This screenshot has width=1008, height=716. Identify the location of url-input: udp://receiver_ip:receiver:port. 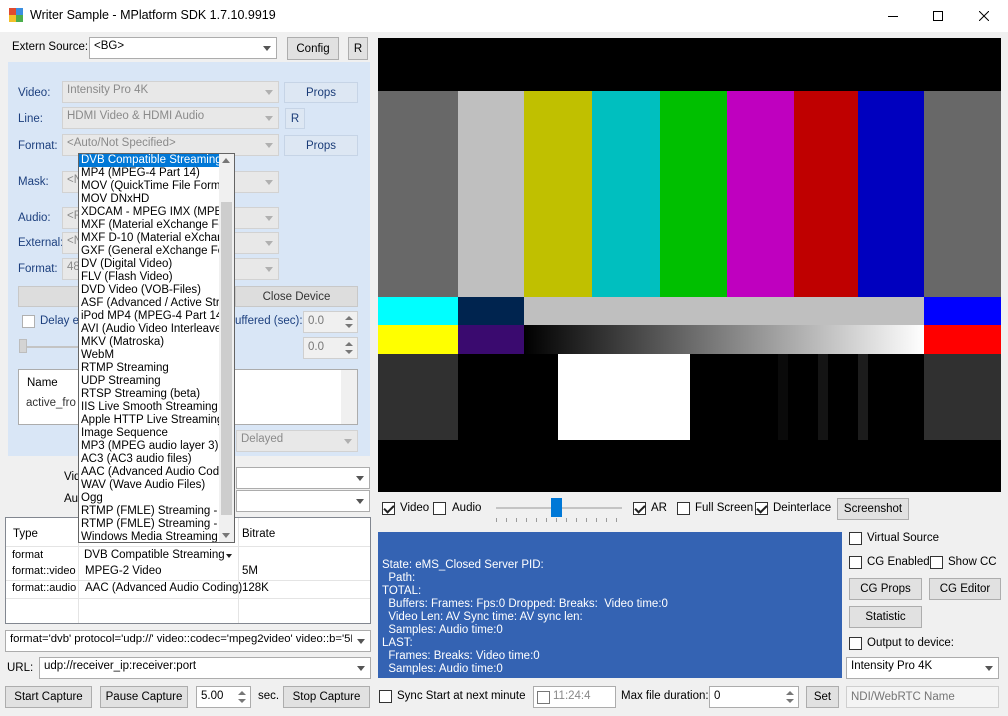
(205, 668).